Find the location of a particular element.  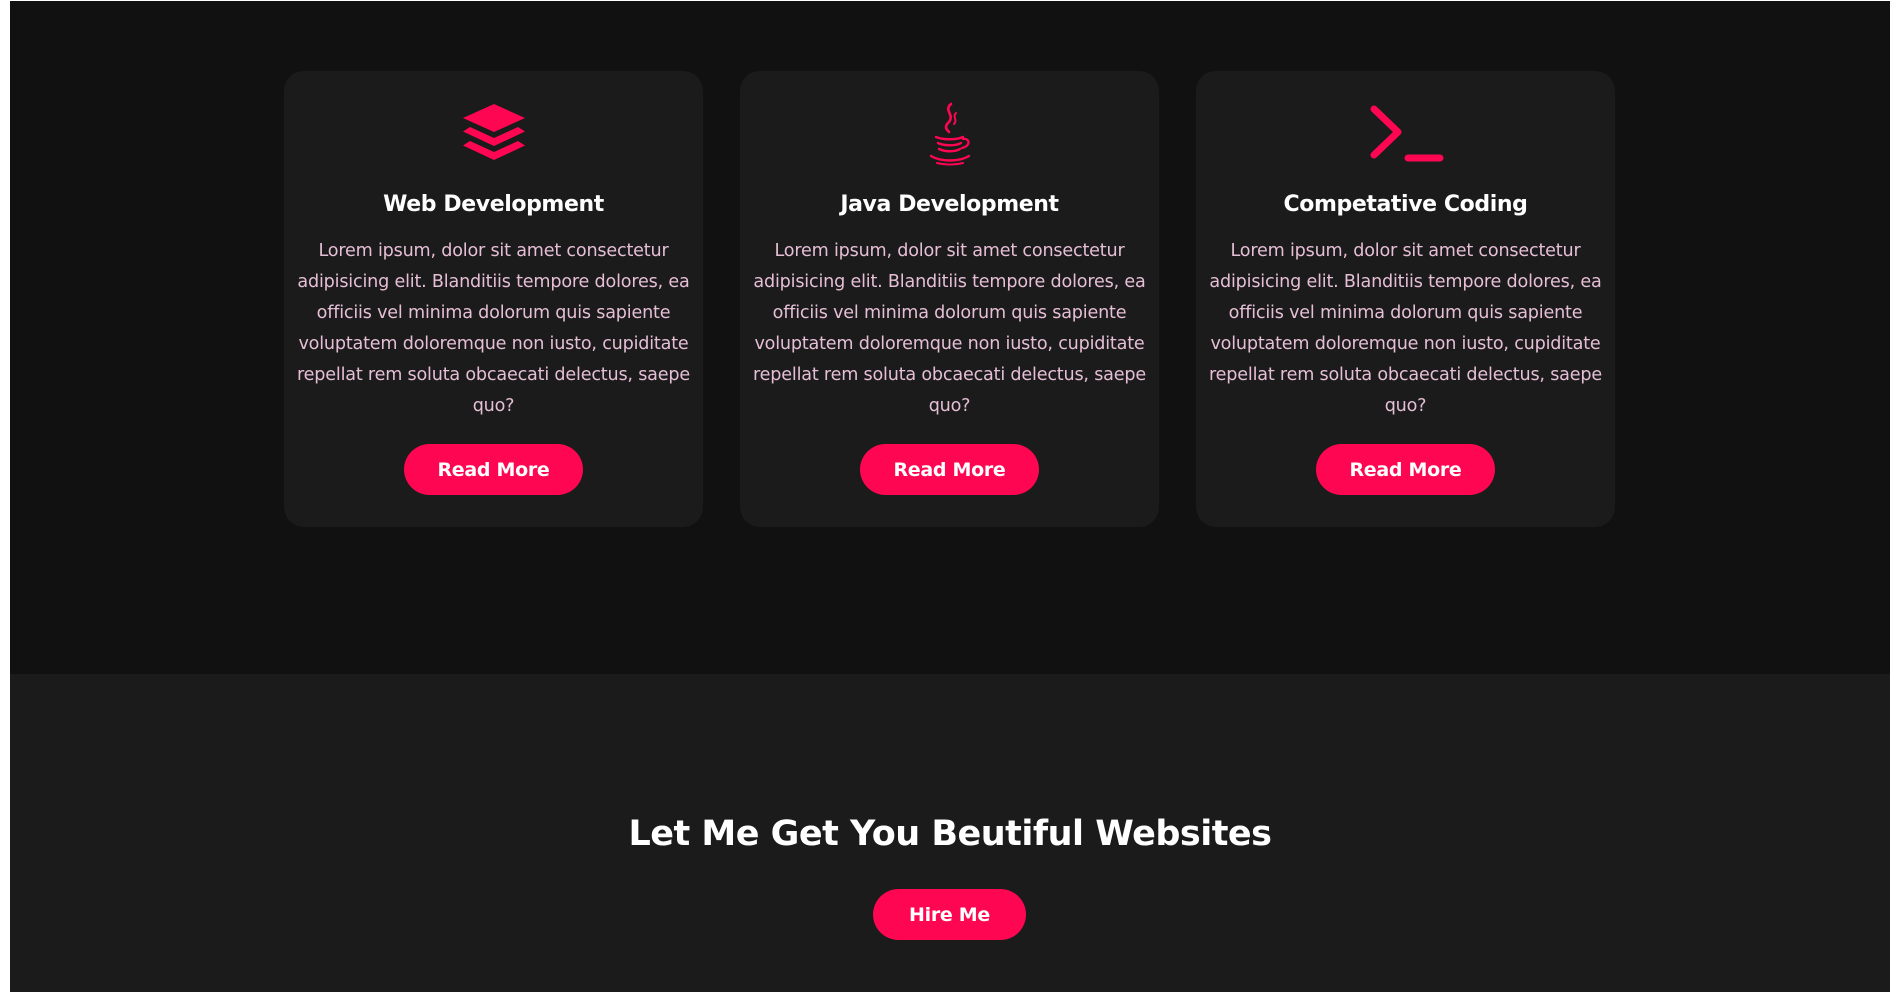

terminal-icon is located at coordinates (1406, 134).